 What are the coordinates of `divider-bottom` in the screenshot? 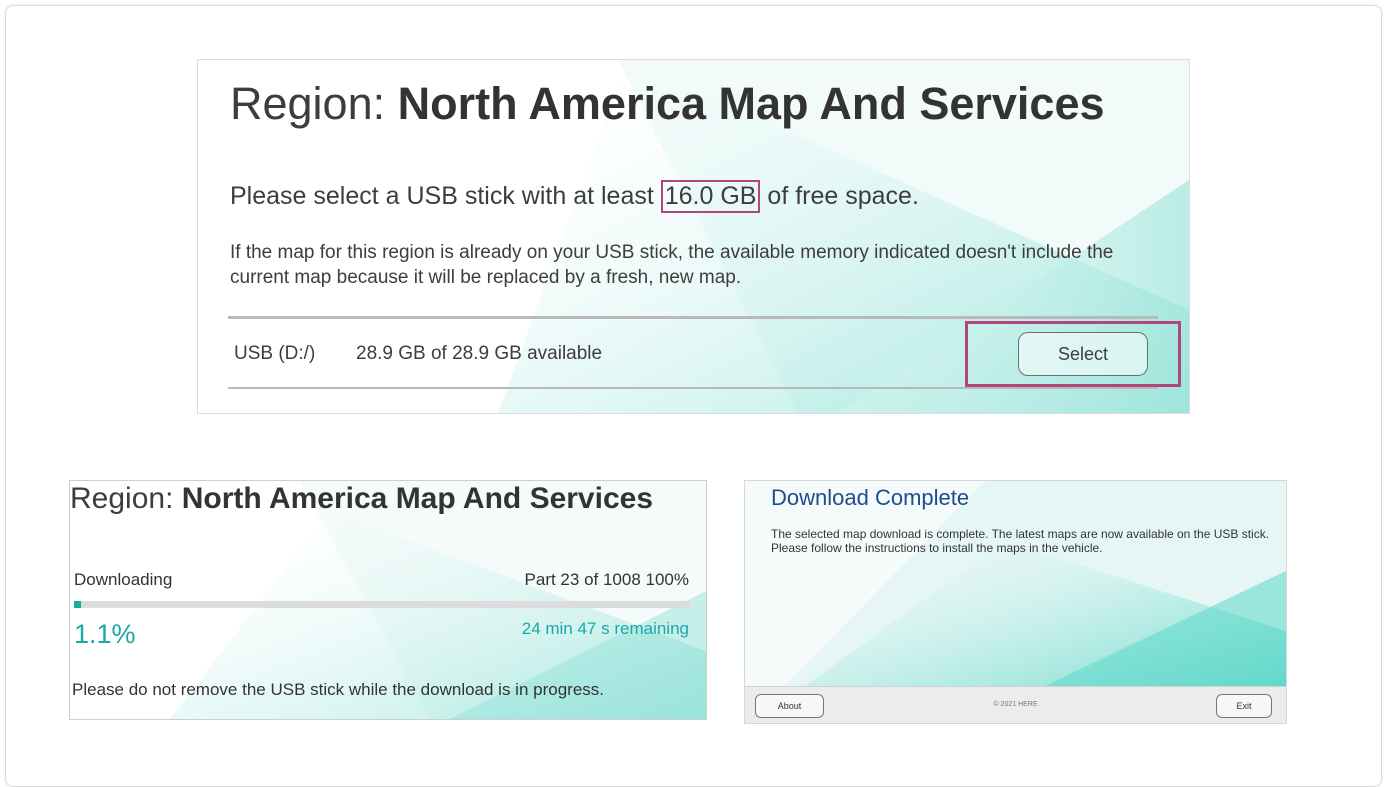 It's located at (693, 388).